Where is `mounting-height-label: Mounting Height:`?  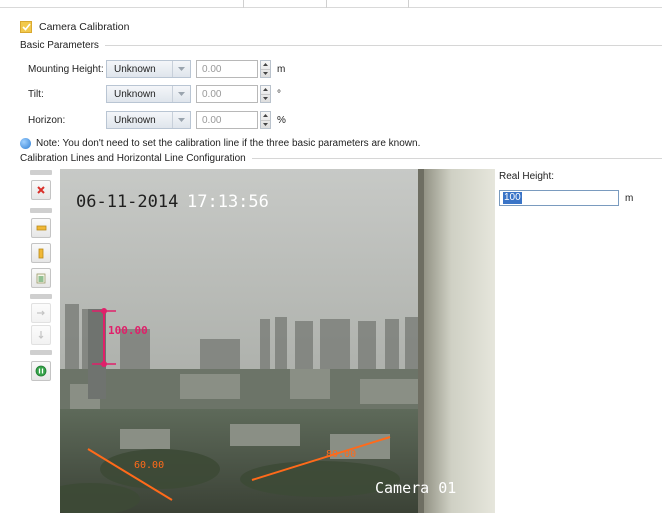
mounting-height-label: Mounting Height: is located at coordinates (66, 69).